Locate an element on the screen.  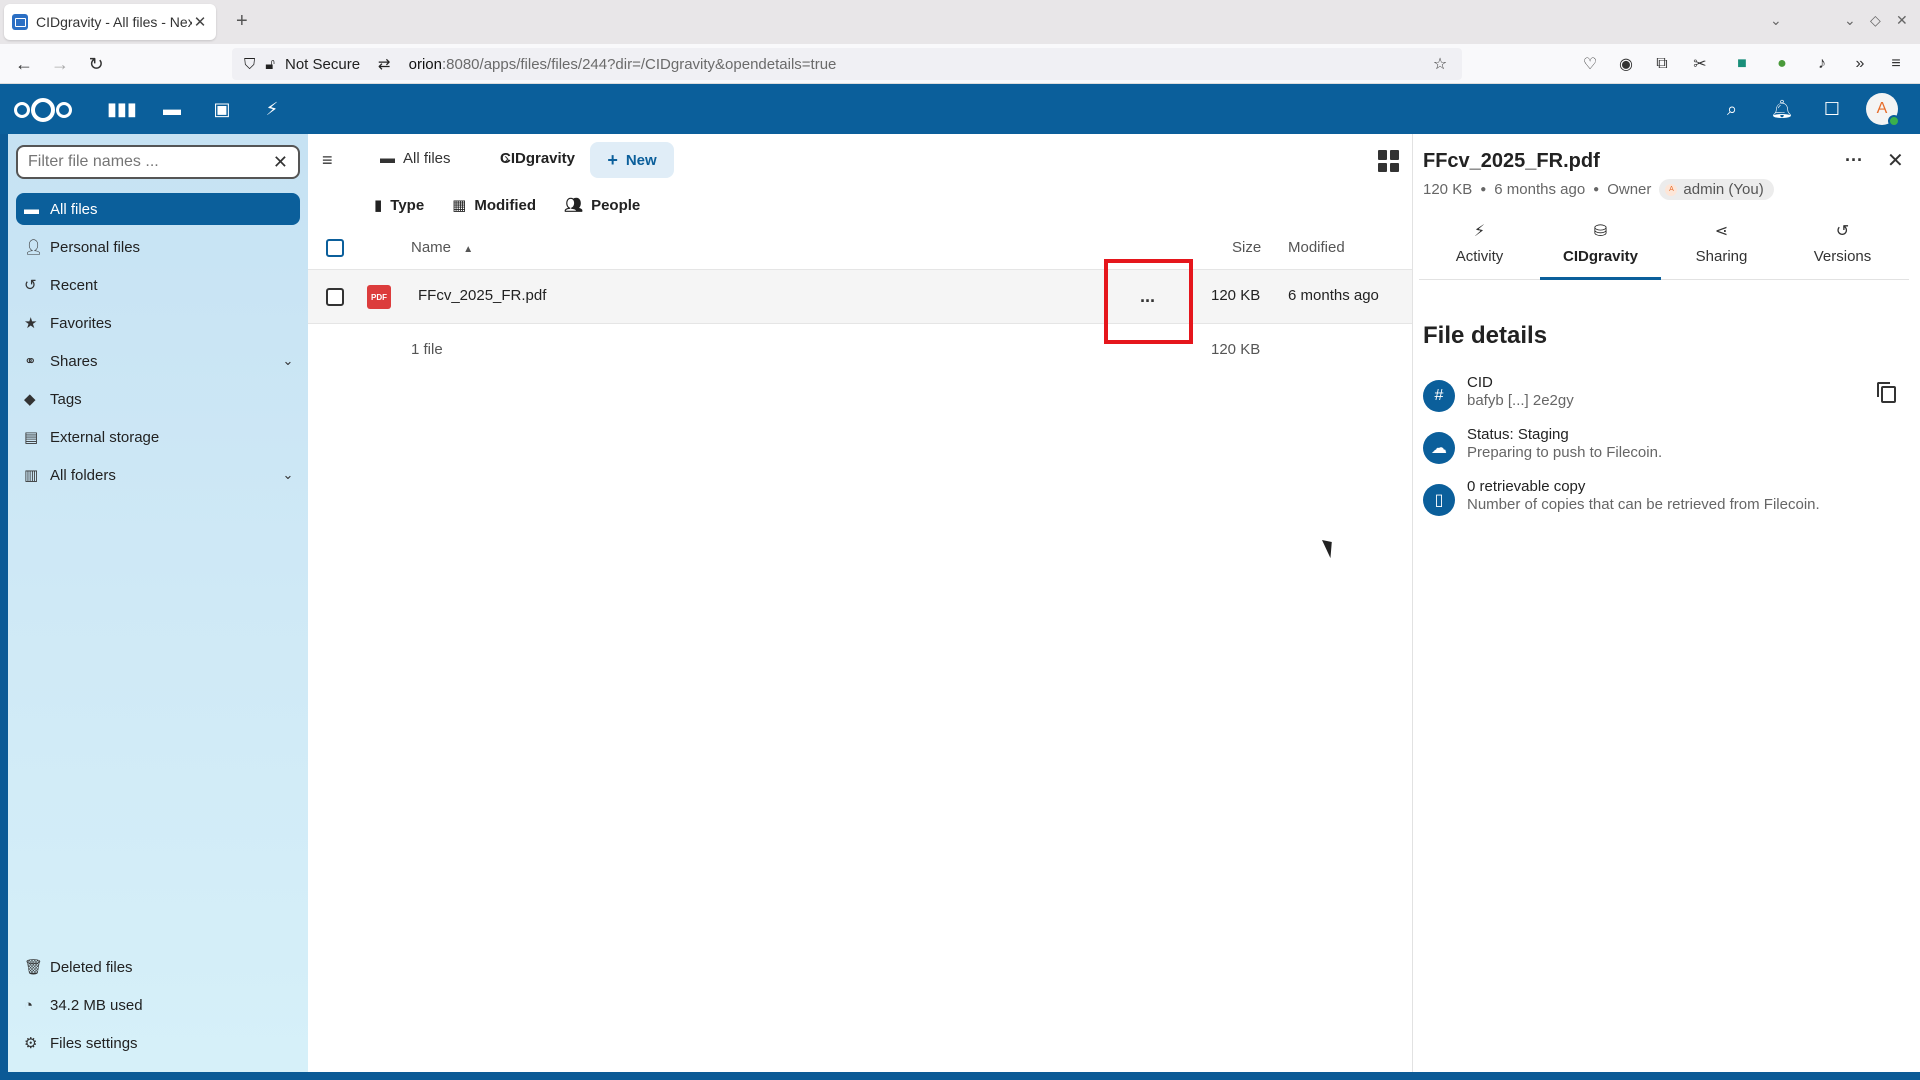
tab-sharing: ⋖ Sharing is located at coordinates (1721, 248).